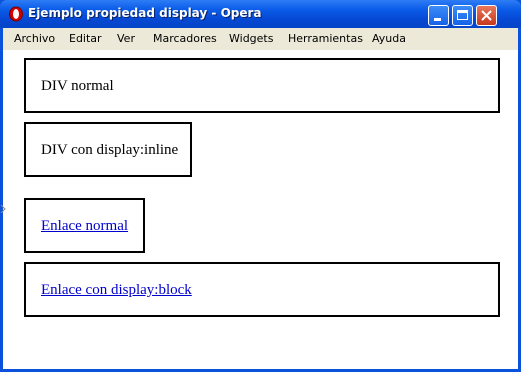 This screenshot has width=521, height=372. Describe the element at coordinates (116, 290) in the screenshot. I see `link-block: Enlace con display:block` at that location.